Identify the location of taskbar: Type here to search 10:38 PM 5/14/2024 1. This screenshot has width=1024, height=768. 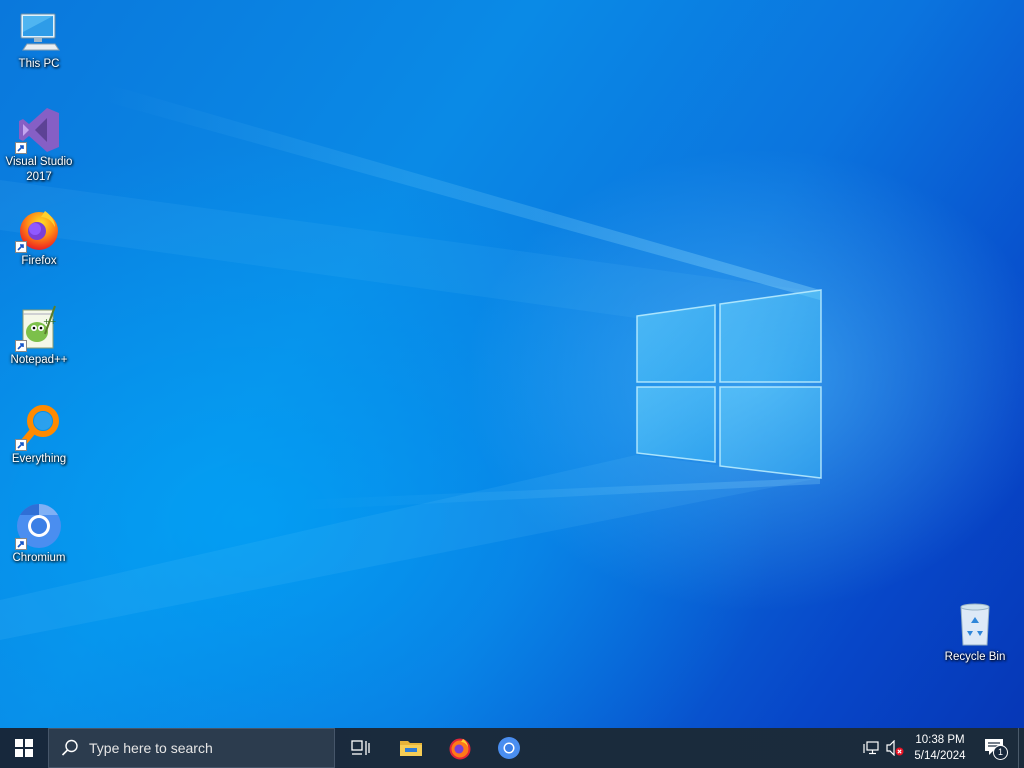
(512, 748).